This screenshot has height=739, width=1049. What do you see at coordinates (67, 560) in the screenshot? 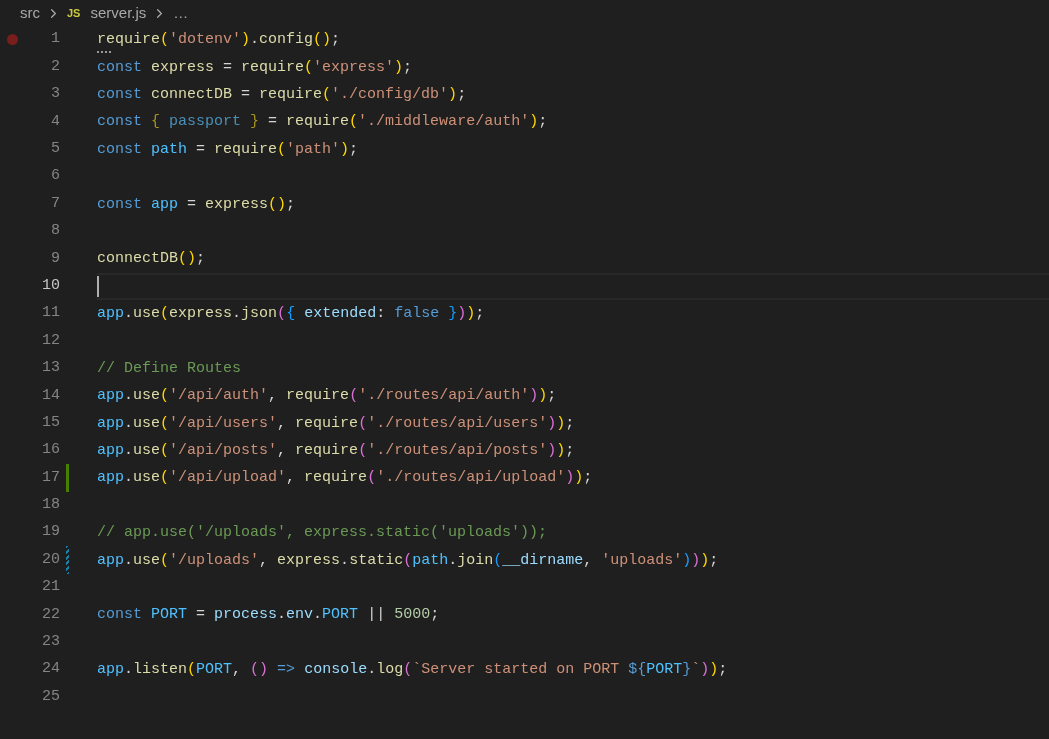
I see `modified-line-marker` at bounding box center [67, 560].